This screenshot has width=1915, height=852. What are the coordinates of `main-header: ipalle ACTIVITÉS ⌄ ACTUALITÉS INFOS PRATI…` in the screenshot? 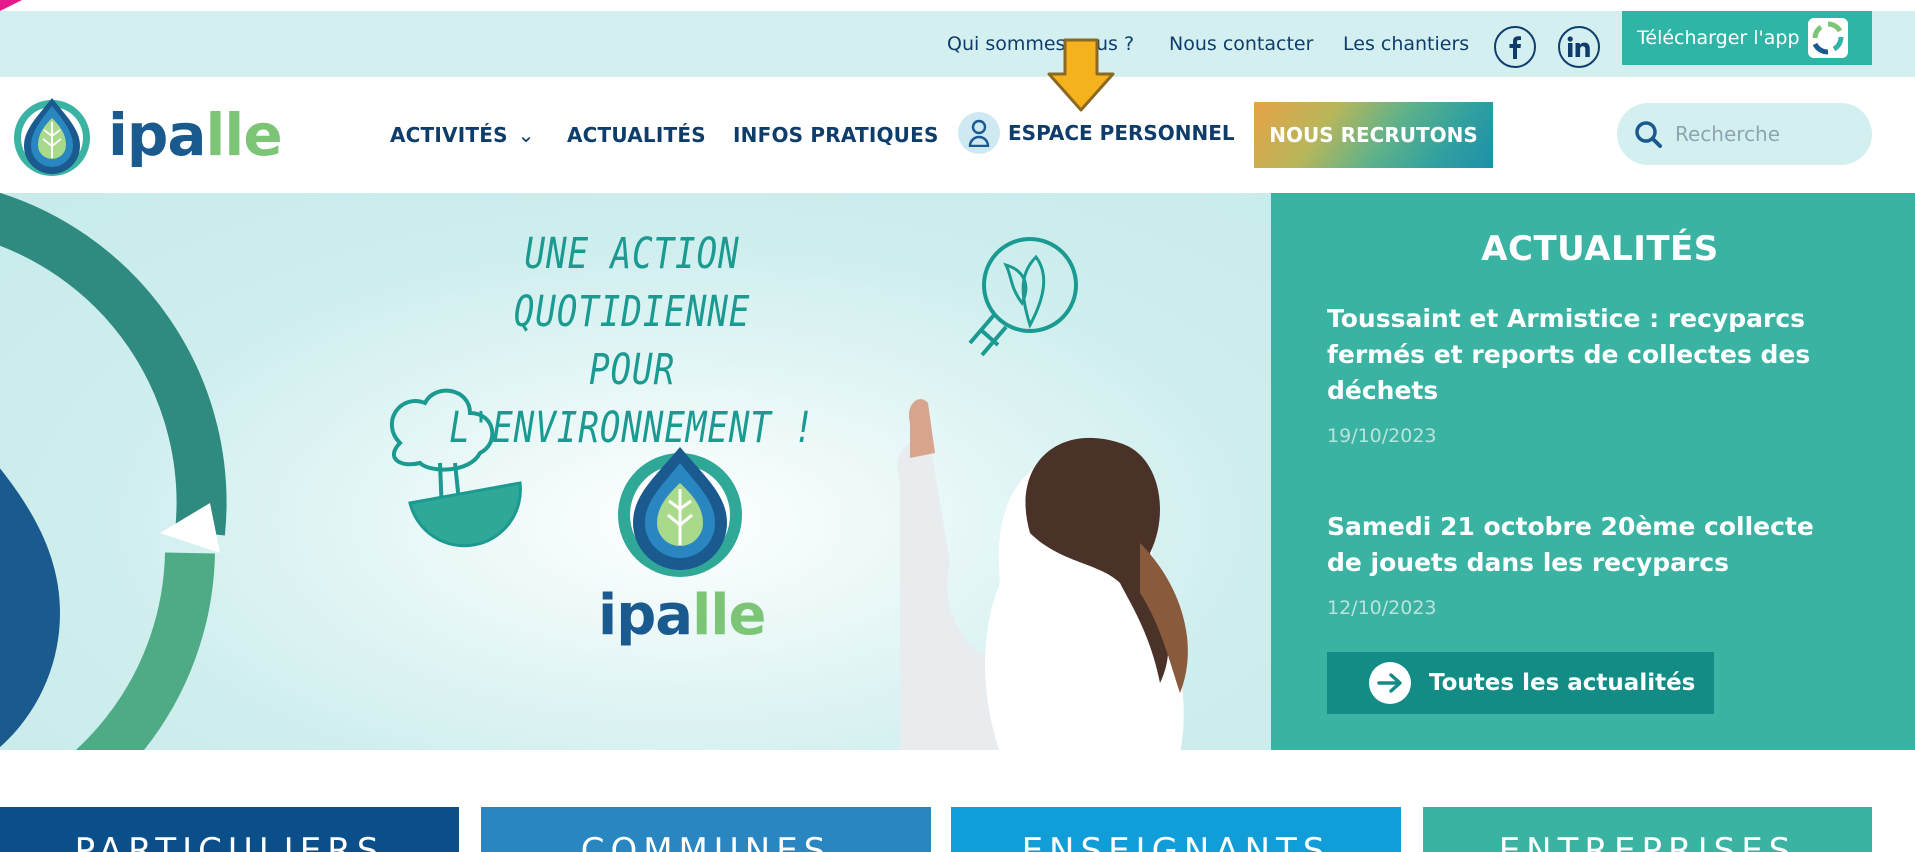 It's located at (957, 135).